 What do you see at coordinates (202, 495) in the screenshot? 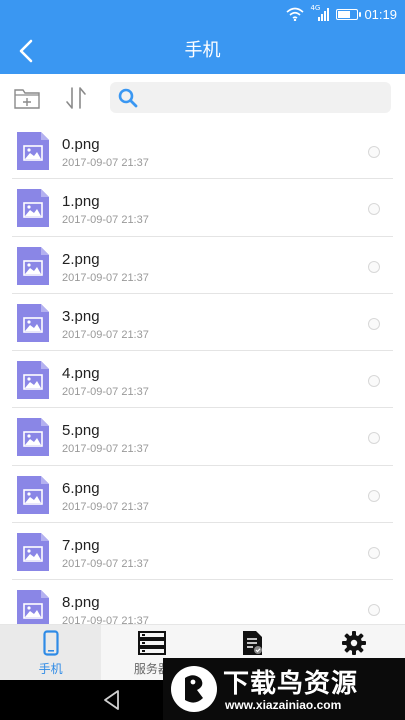
I see `list-item: 6.png 2017-09-07 21:37` at bounding box center [202, 495].